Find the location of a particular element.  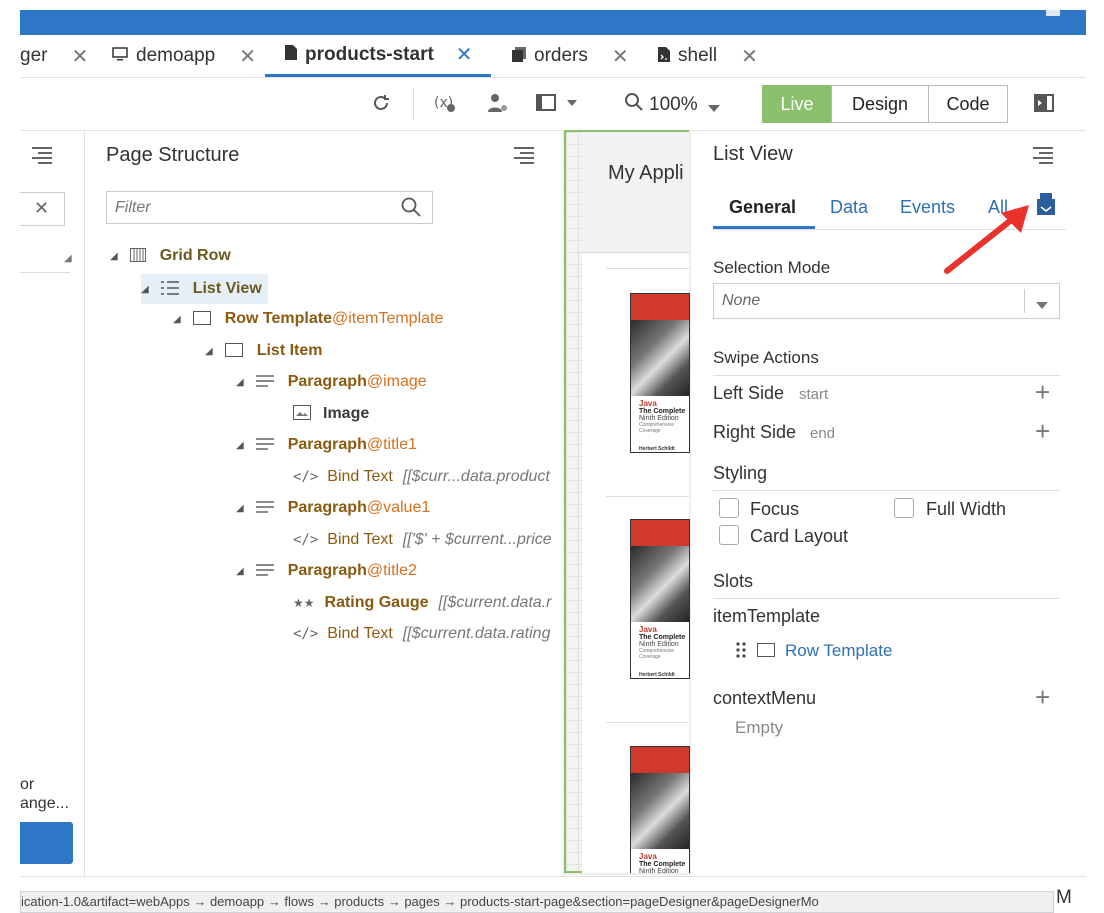

bind-expression: [[$curr...data.product is located at coordinates (476, 476).